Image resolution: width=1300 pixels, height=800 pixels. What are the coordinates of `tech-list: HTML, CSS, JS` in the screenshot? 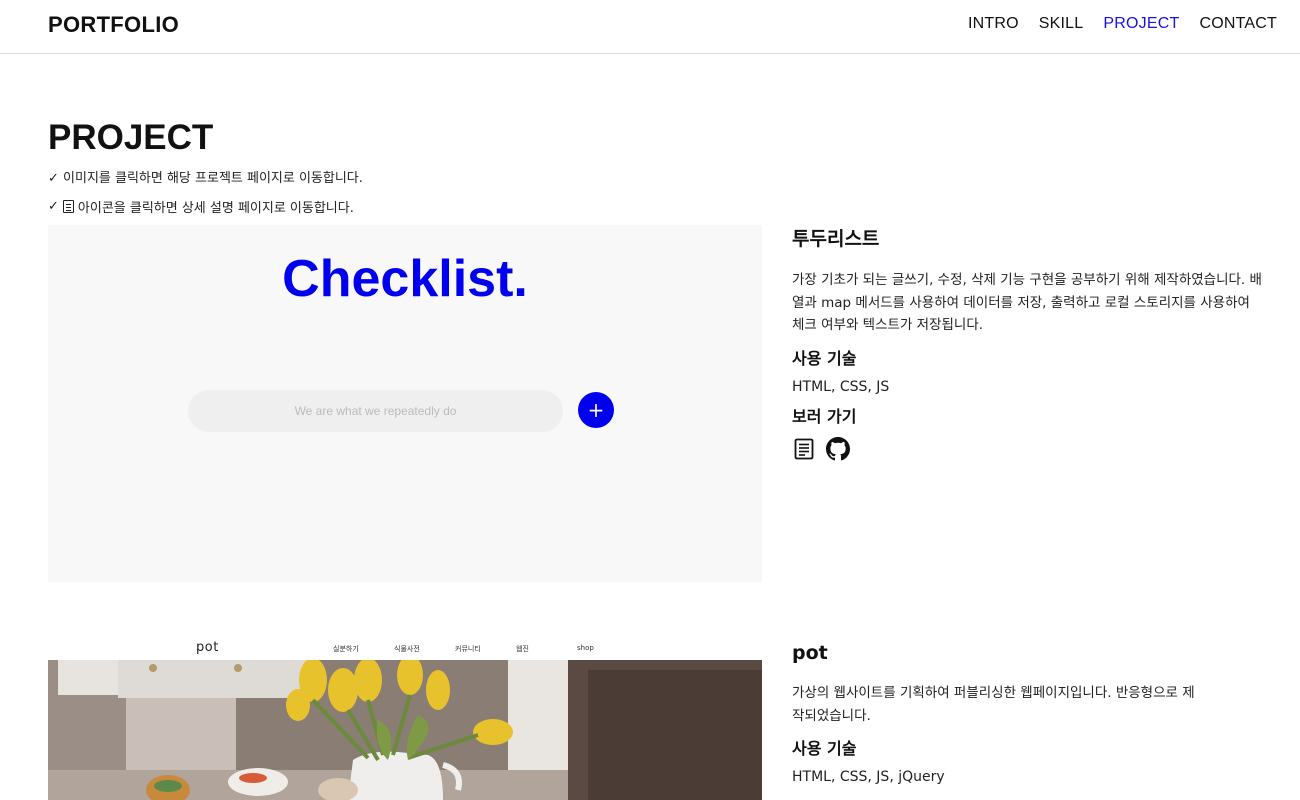 It's located at (841, 386).